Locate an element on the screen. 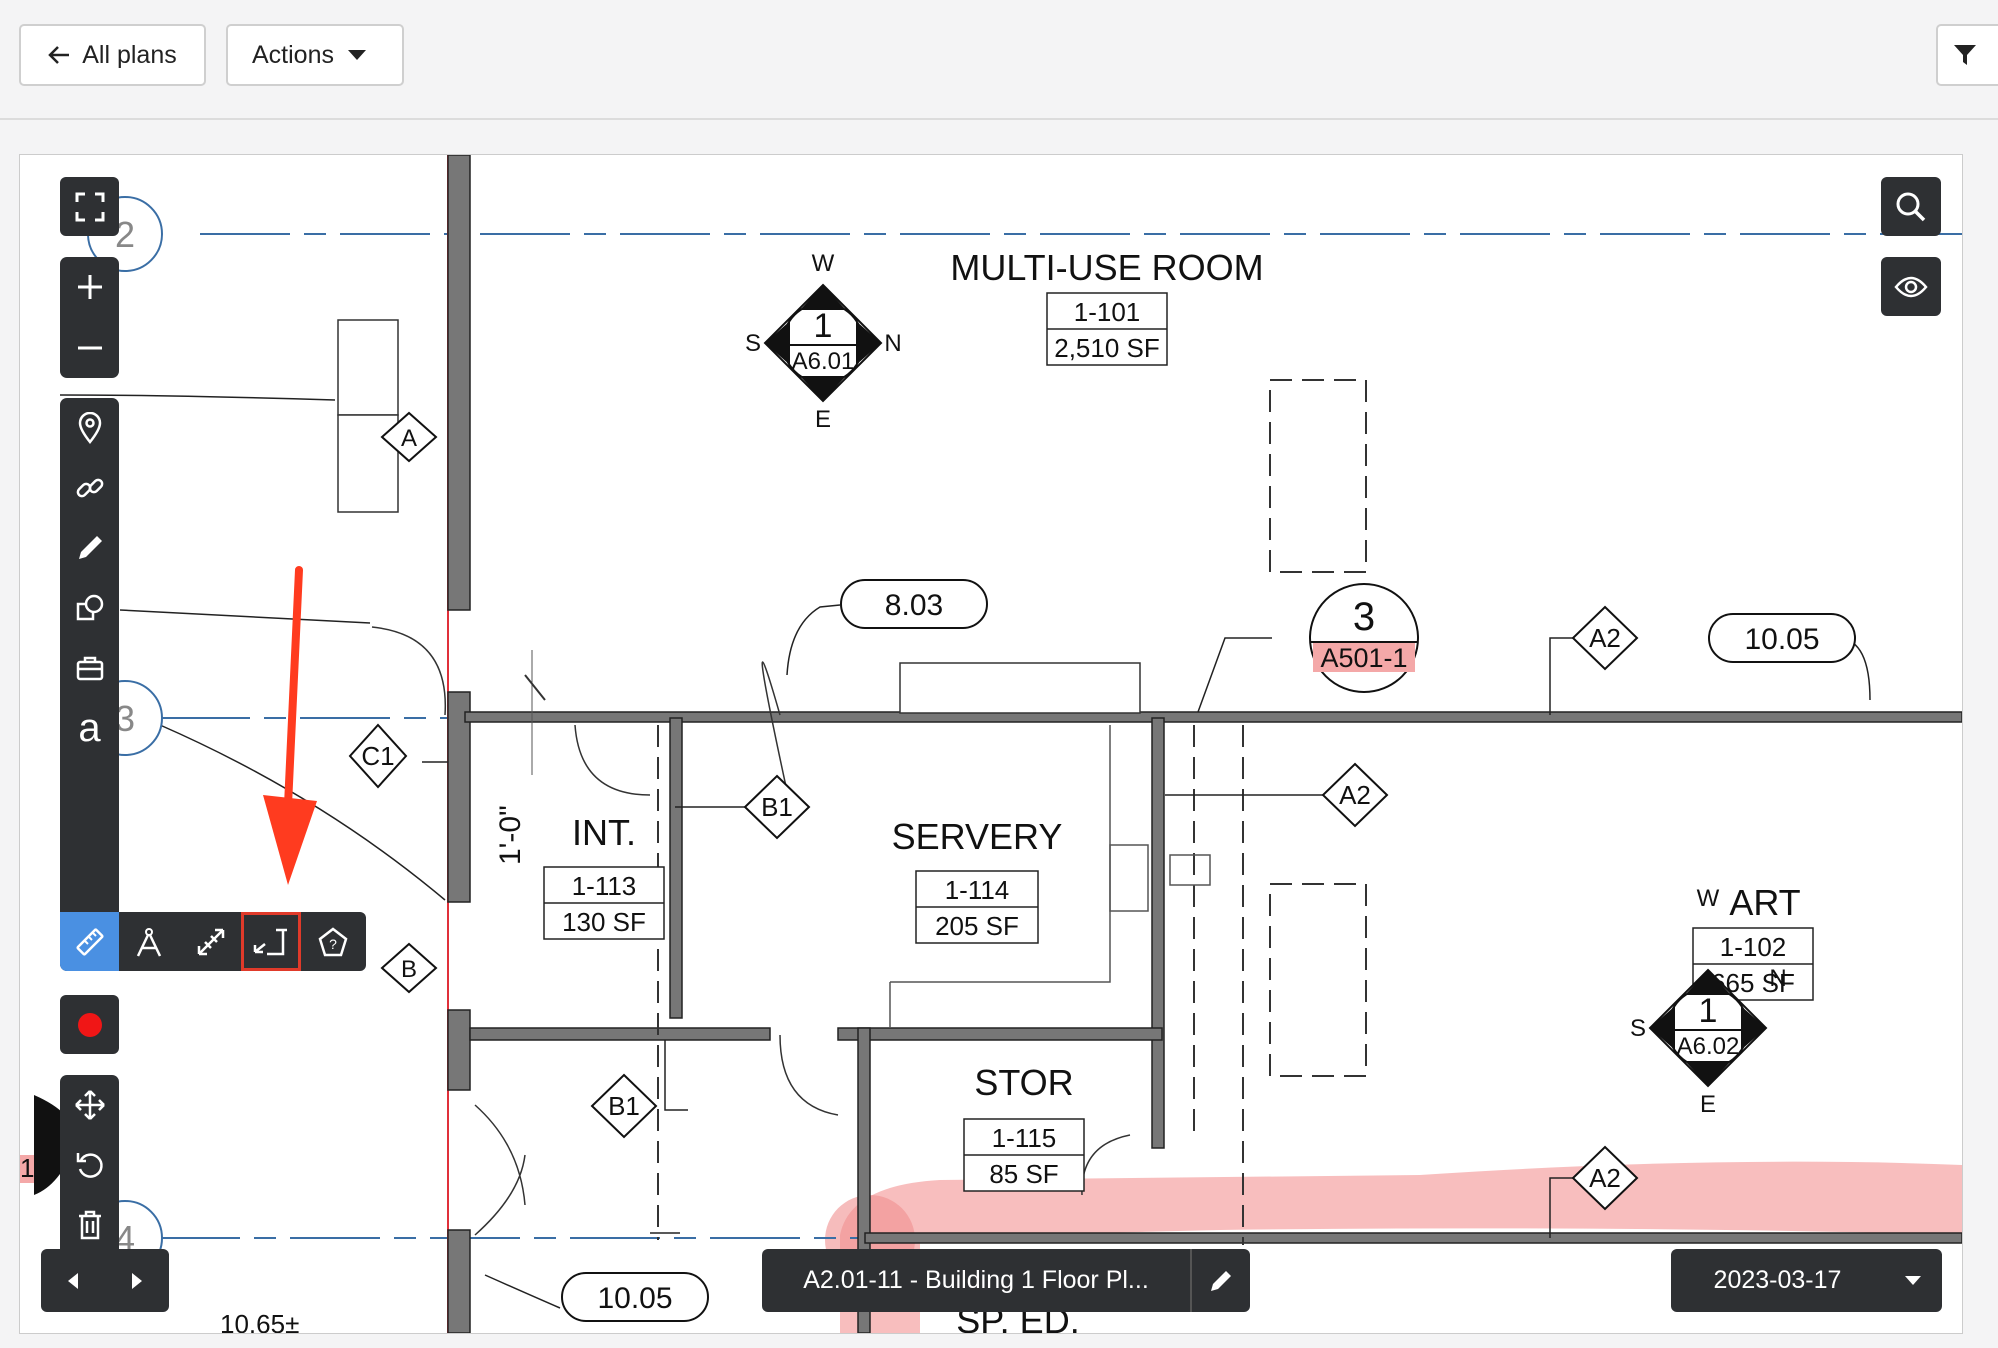 The image size is (1998, 1348). actions-label: Actions is located at coordinates (293, 54).